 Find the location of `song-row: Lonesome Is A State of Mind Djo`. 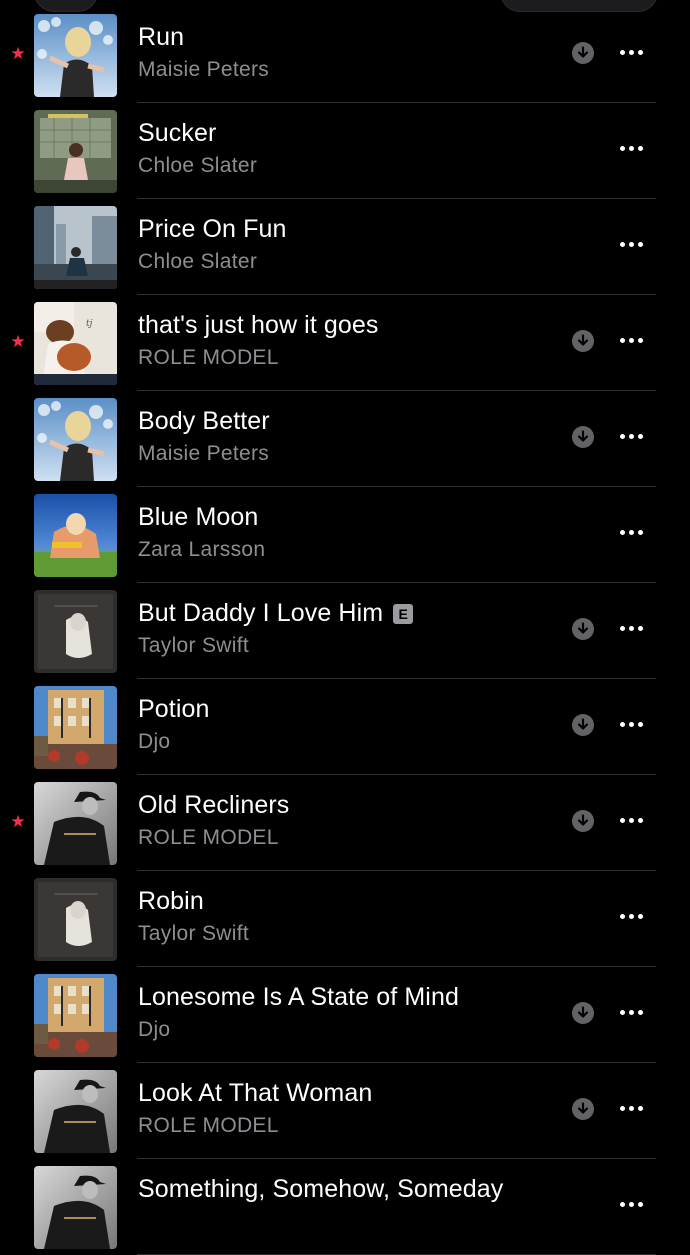

song-row: Lonesome Is A State of Mind Djo is located at coordinates (345, 1015).